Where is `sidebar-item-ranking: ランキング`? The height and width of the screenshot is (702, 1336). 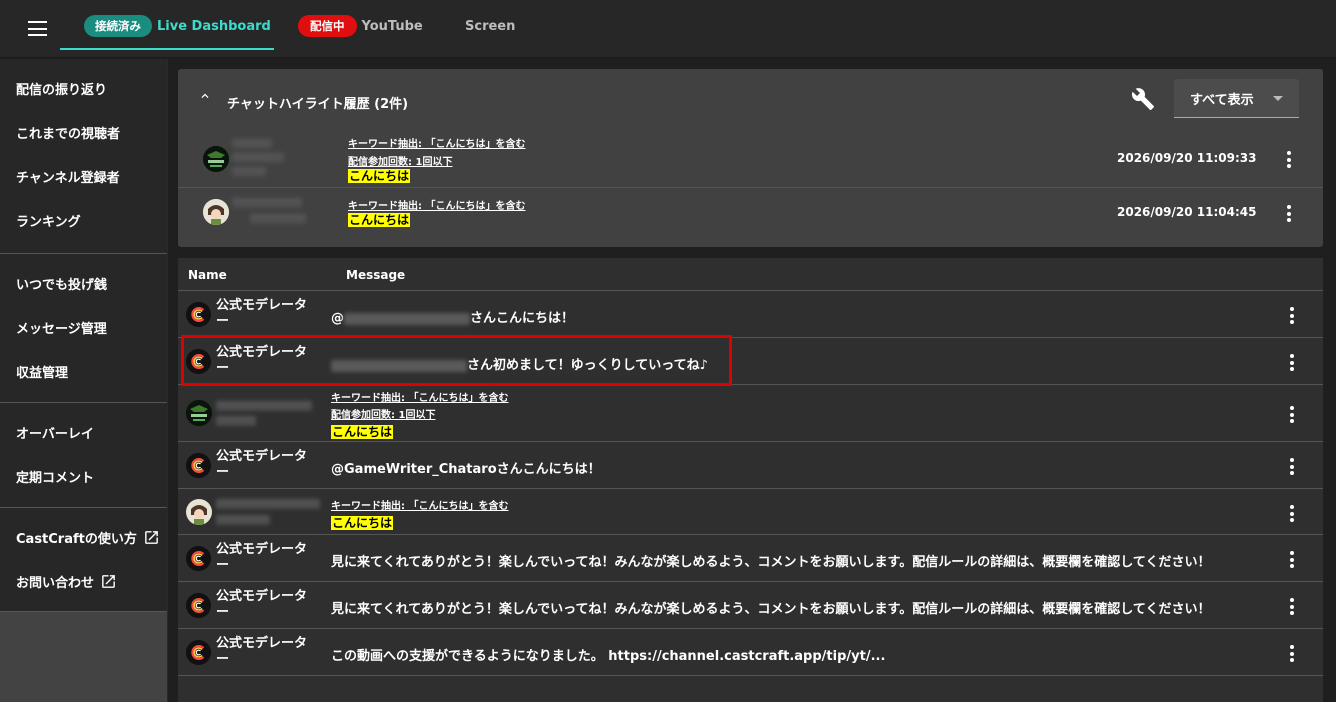 sidebar-item-ranking: ランキング is located at coordinates (83, 220).